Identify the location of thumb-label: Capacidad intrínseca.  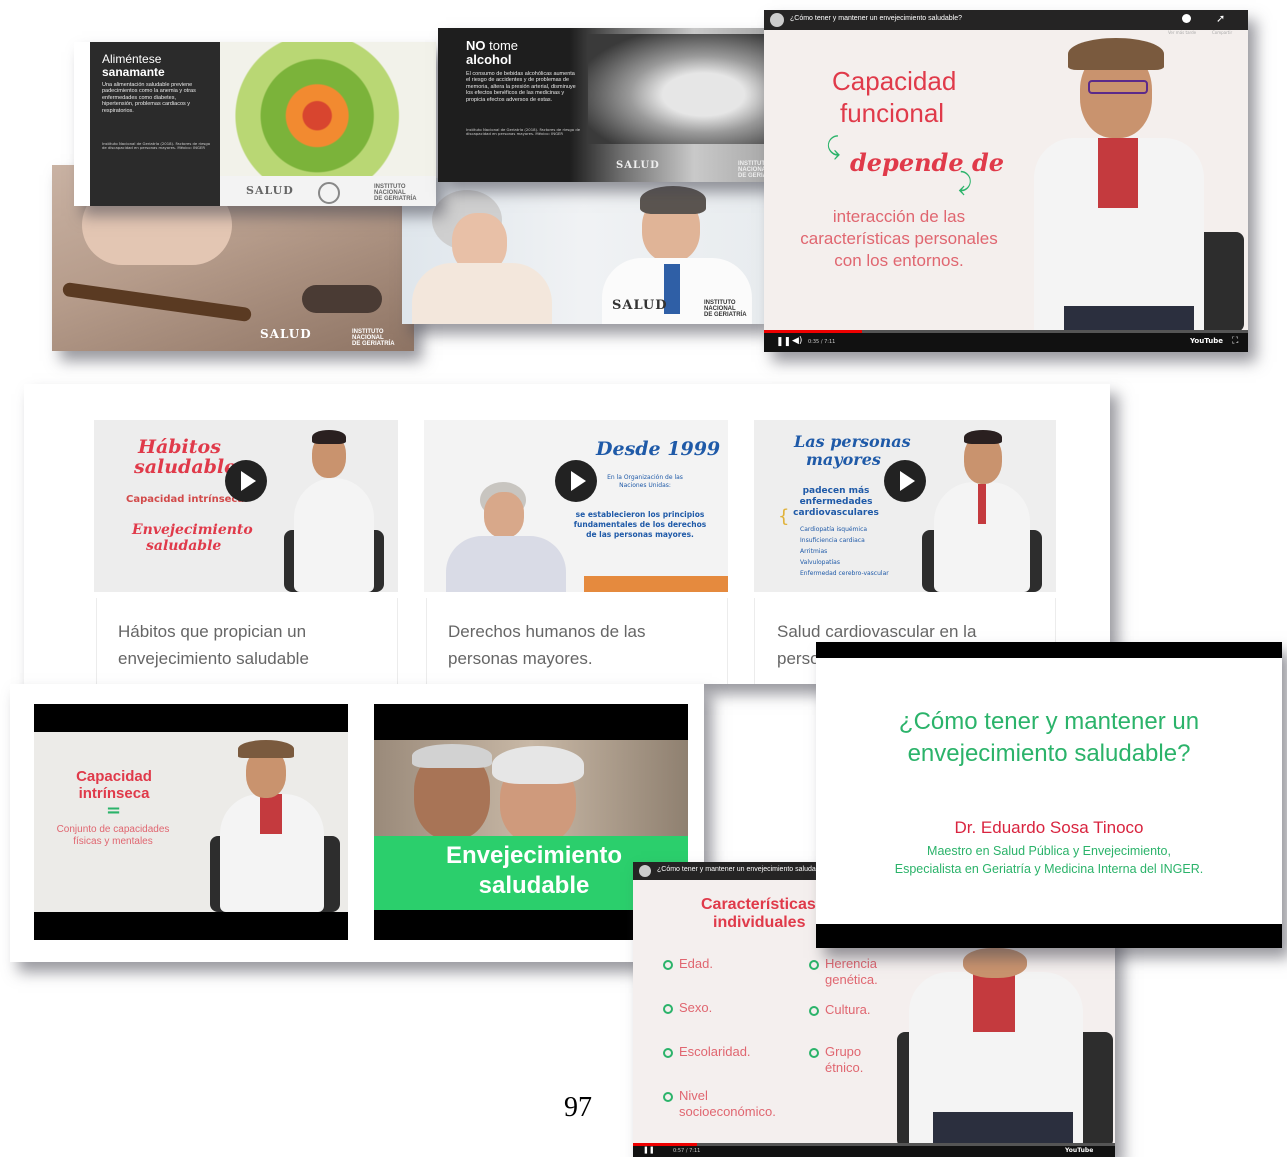
(185, 499).